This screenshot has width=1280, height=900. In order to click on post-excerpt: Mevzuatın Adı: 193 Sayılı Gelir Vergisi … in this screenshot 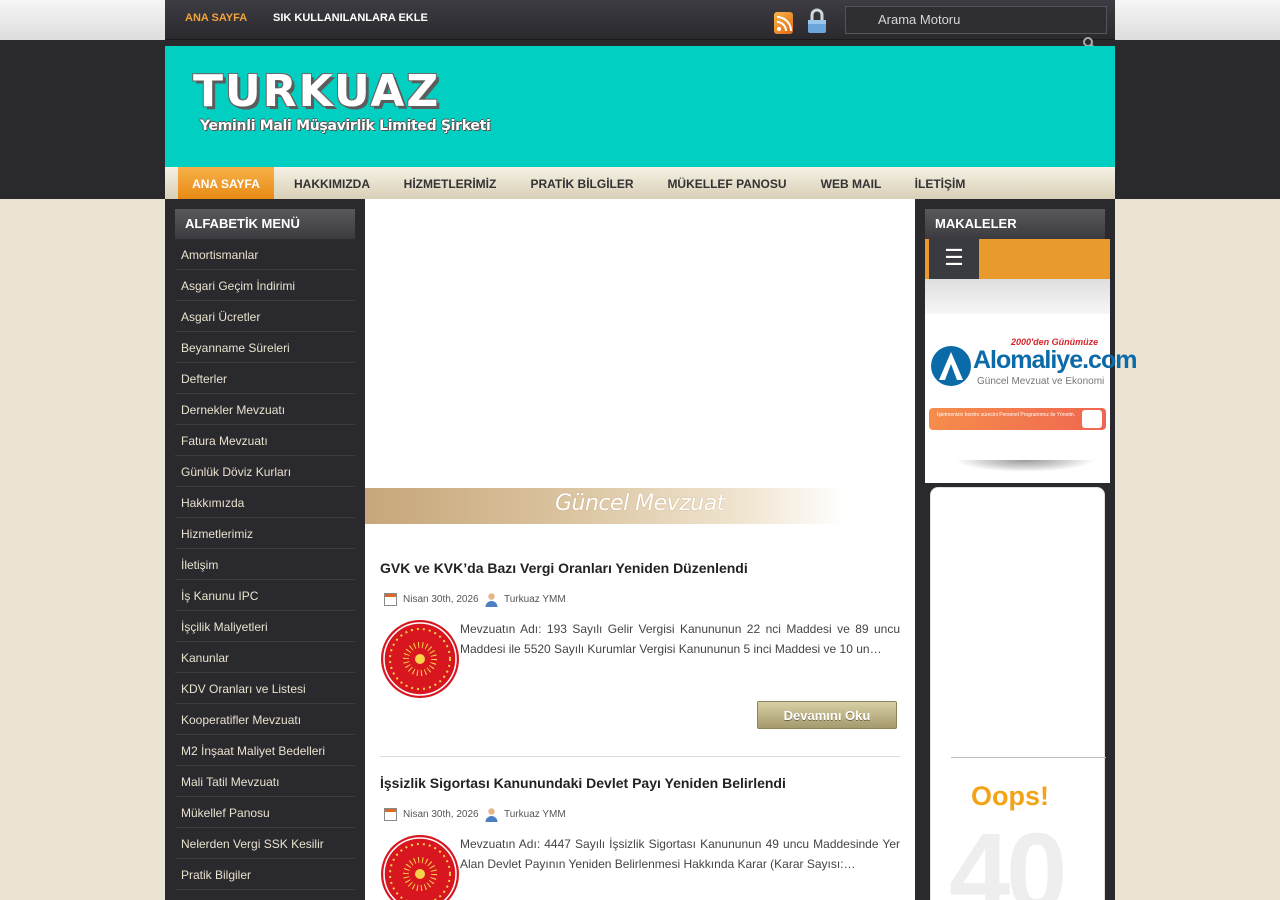, I will do `click(680, 639)`.